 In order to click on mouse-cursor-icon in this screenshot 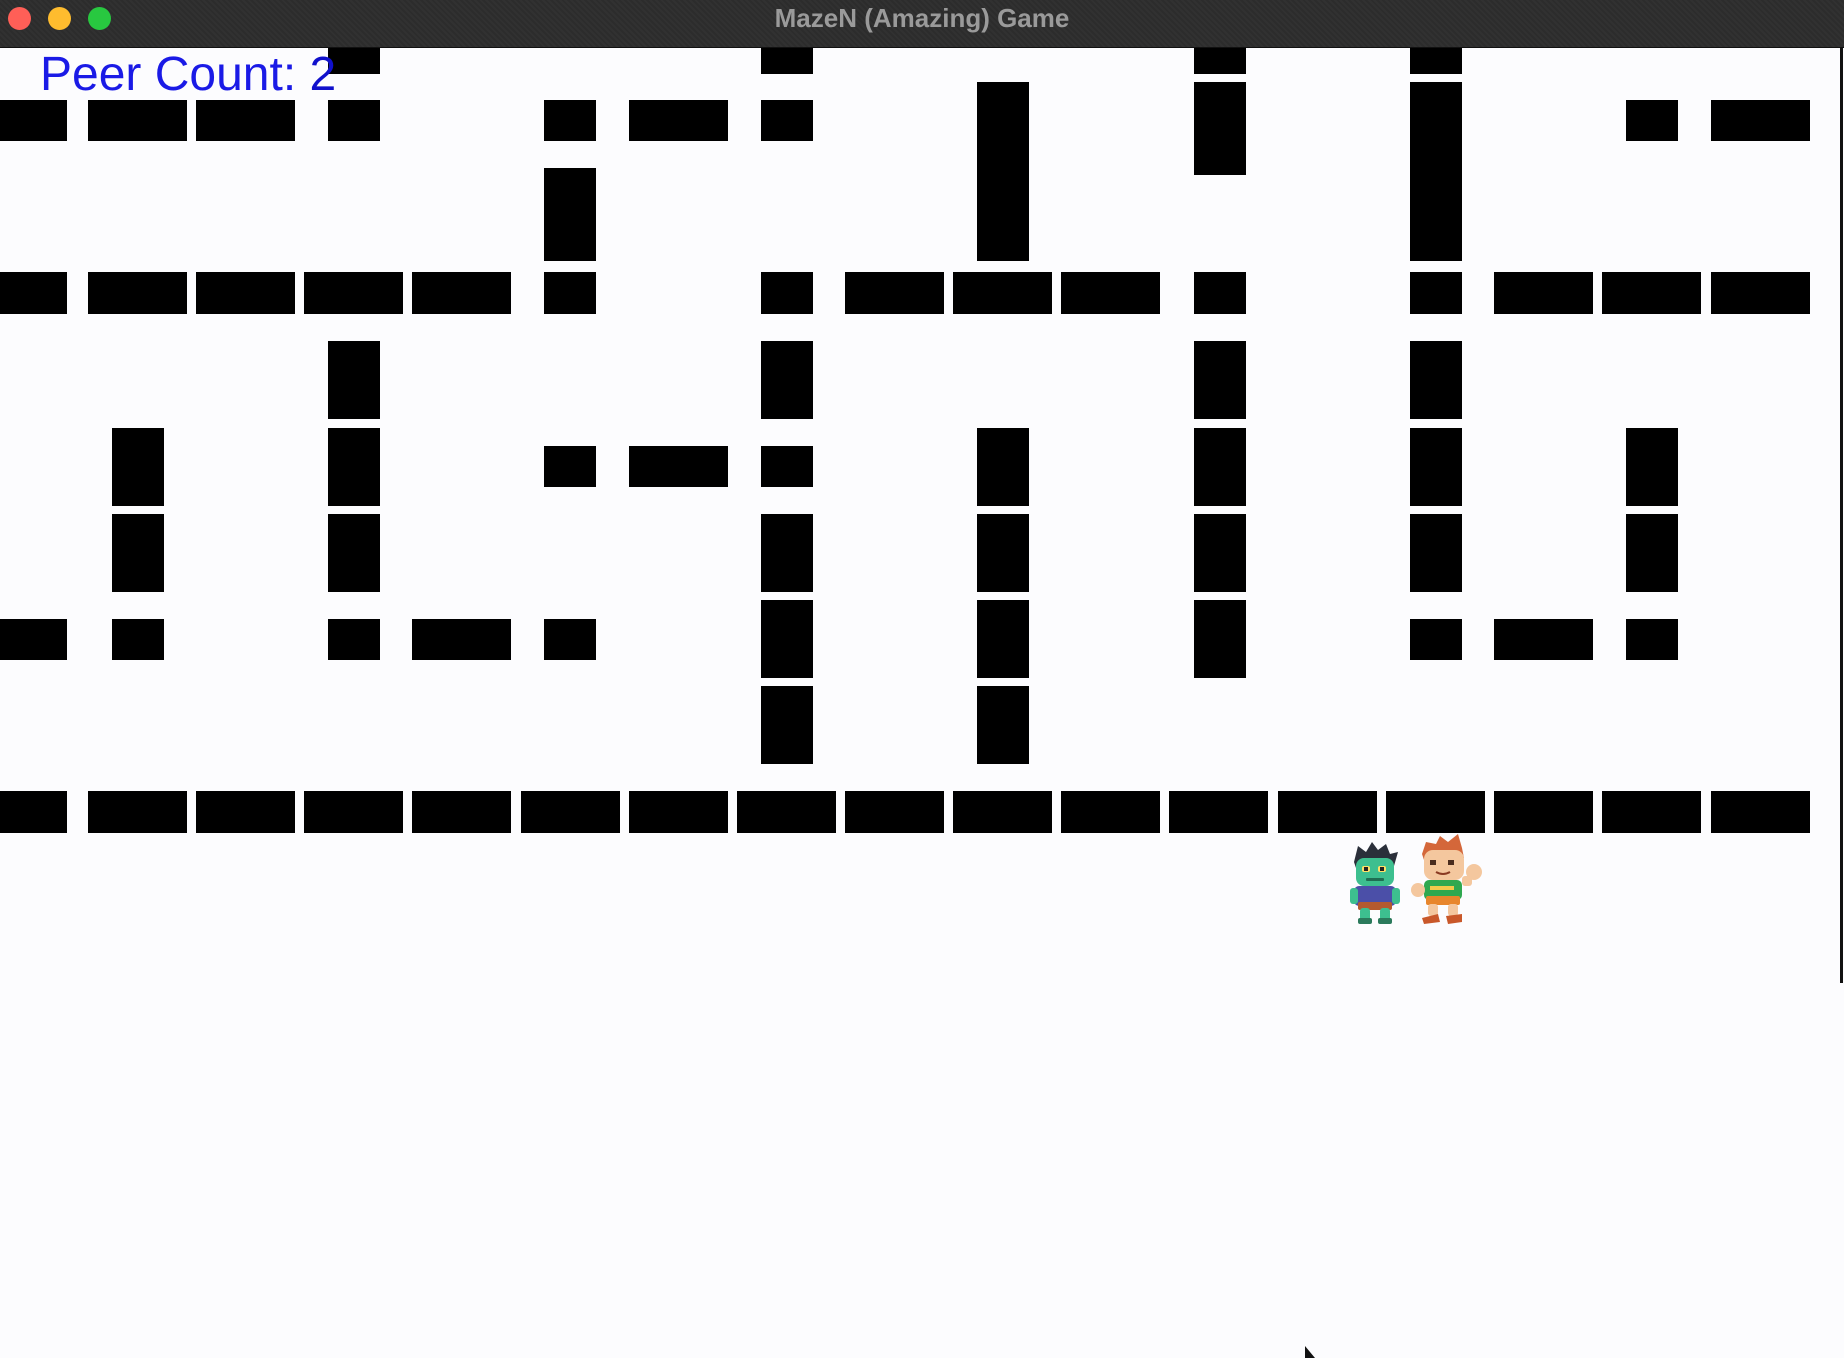, I will do `click(1310, 1352)`.